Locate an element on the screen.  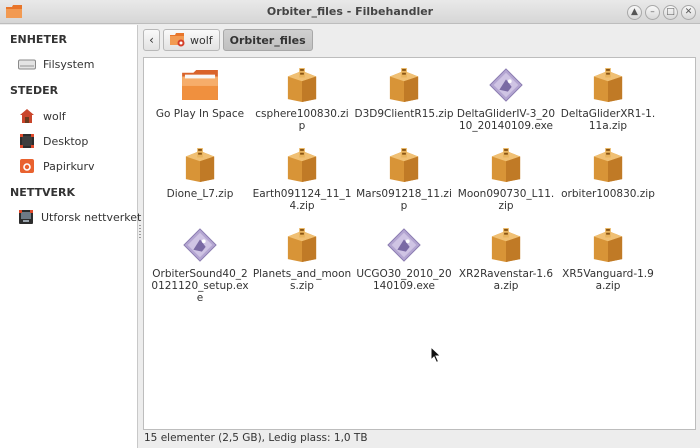
home-folder-icon is located at coordinates (177, 40).